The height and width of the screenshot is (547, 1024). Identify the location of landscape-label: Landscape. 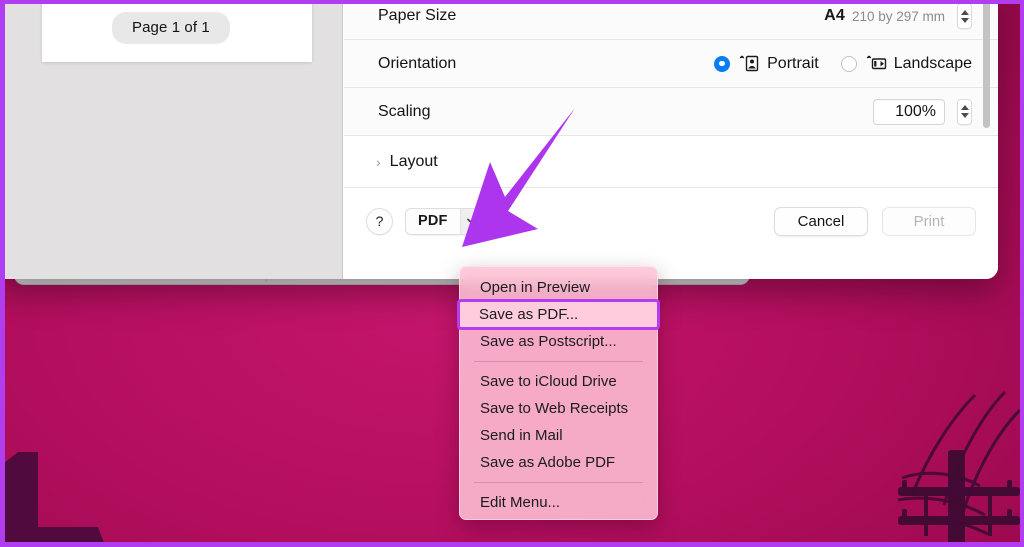
(932, 63).